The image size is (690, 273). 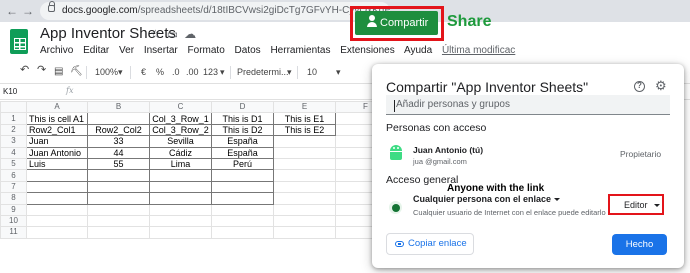 What do you see at coordinates (180, 130) in the screenshot?
I see `cell: Col_3_Row_2` at bounding box center [180, 130].